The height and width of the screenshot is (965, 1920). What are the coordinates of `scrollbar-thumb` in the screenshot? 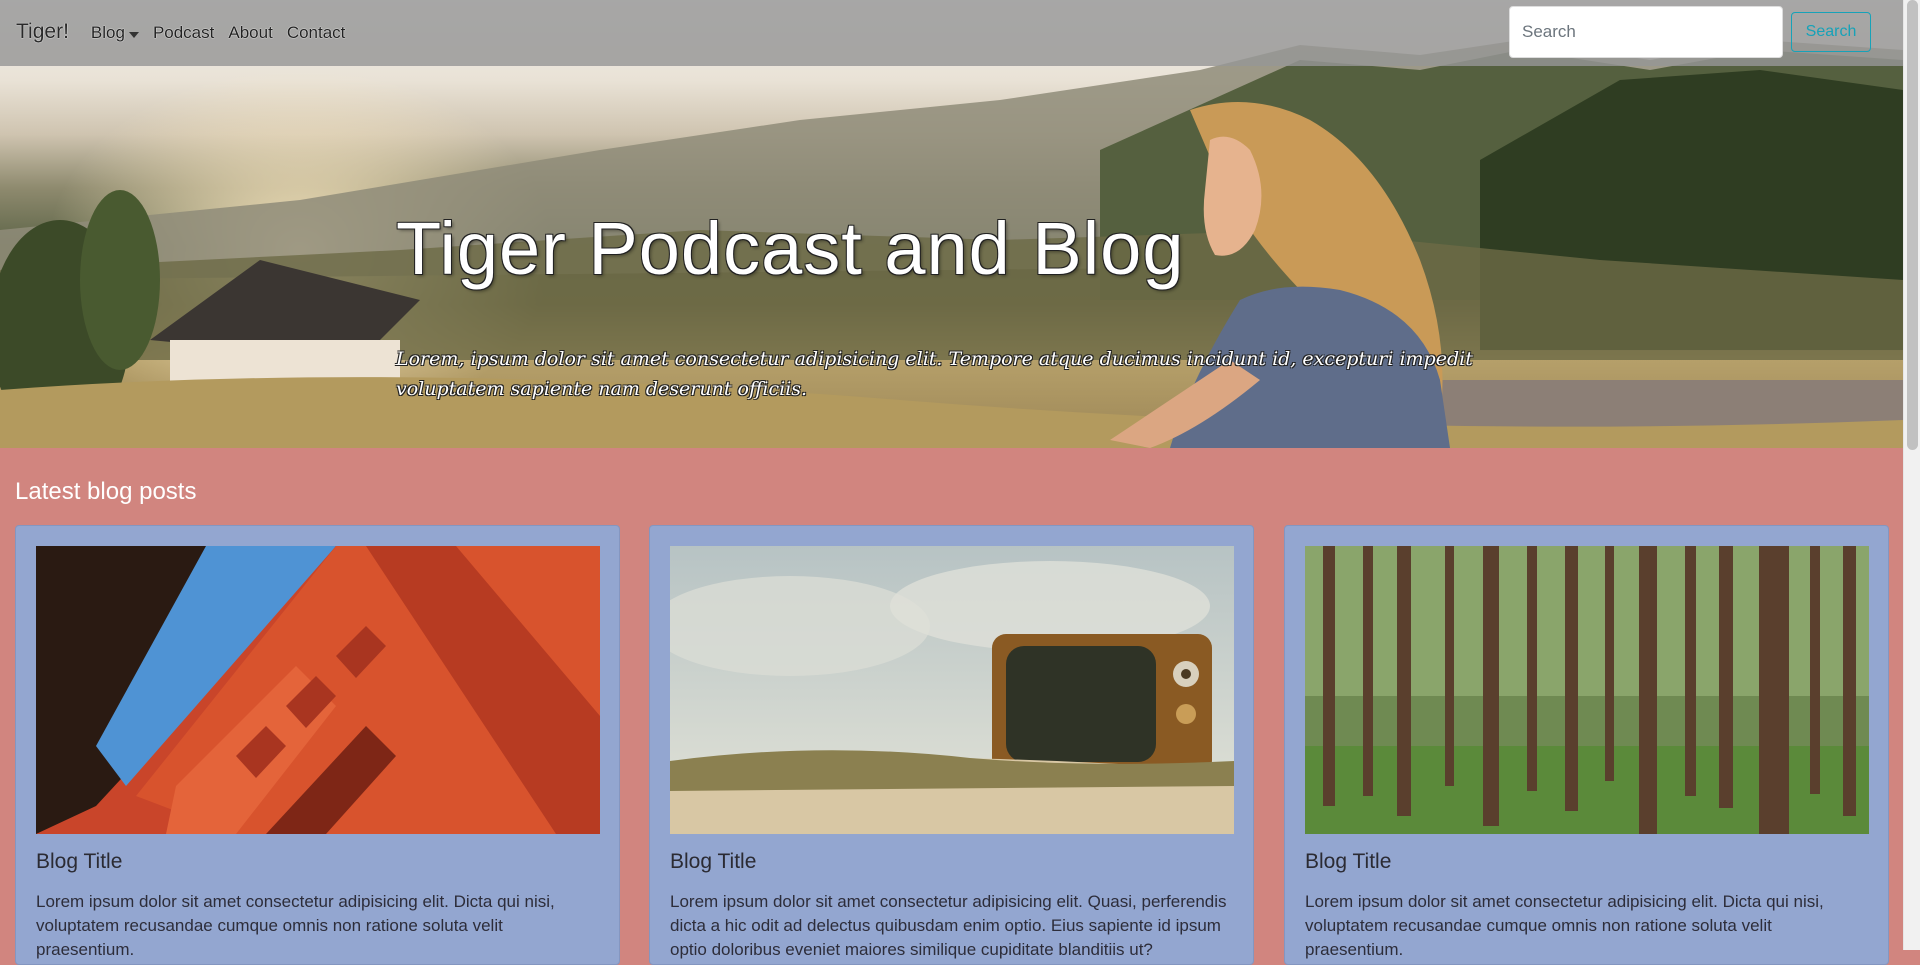 It's located at (1912, 225).